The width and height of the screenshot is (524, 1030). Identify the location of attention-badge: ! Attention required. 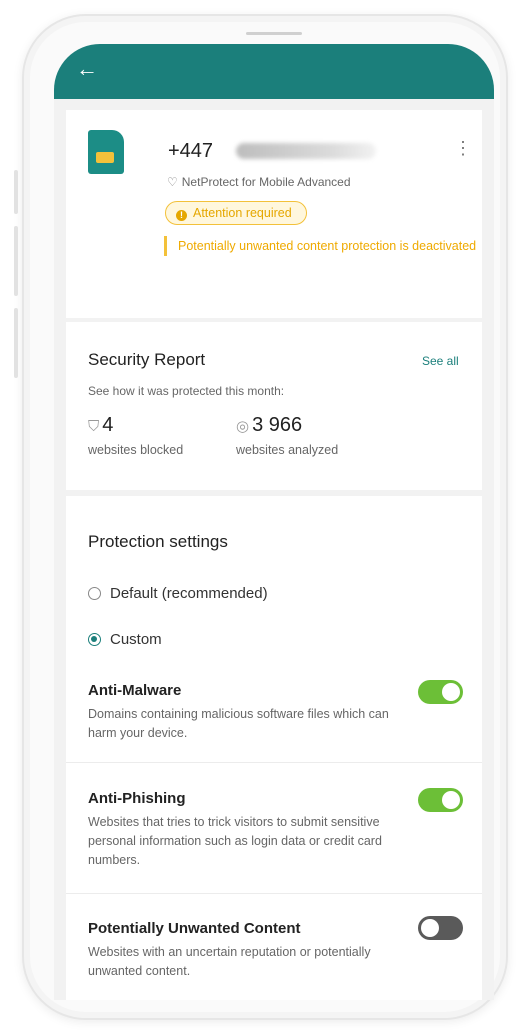
(236, 213).